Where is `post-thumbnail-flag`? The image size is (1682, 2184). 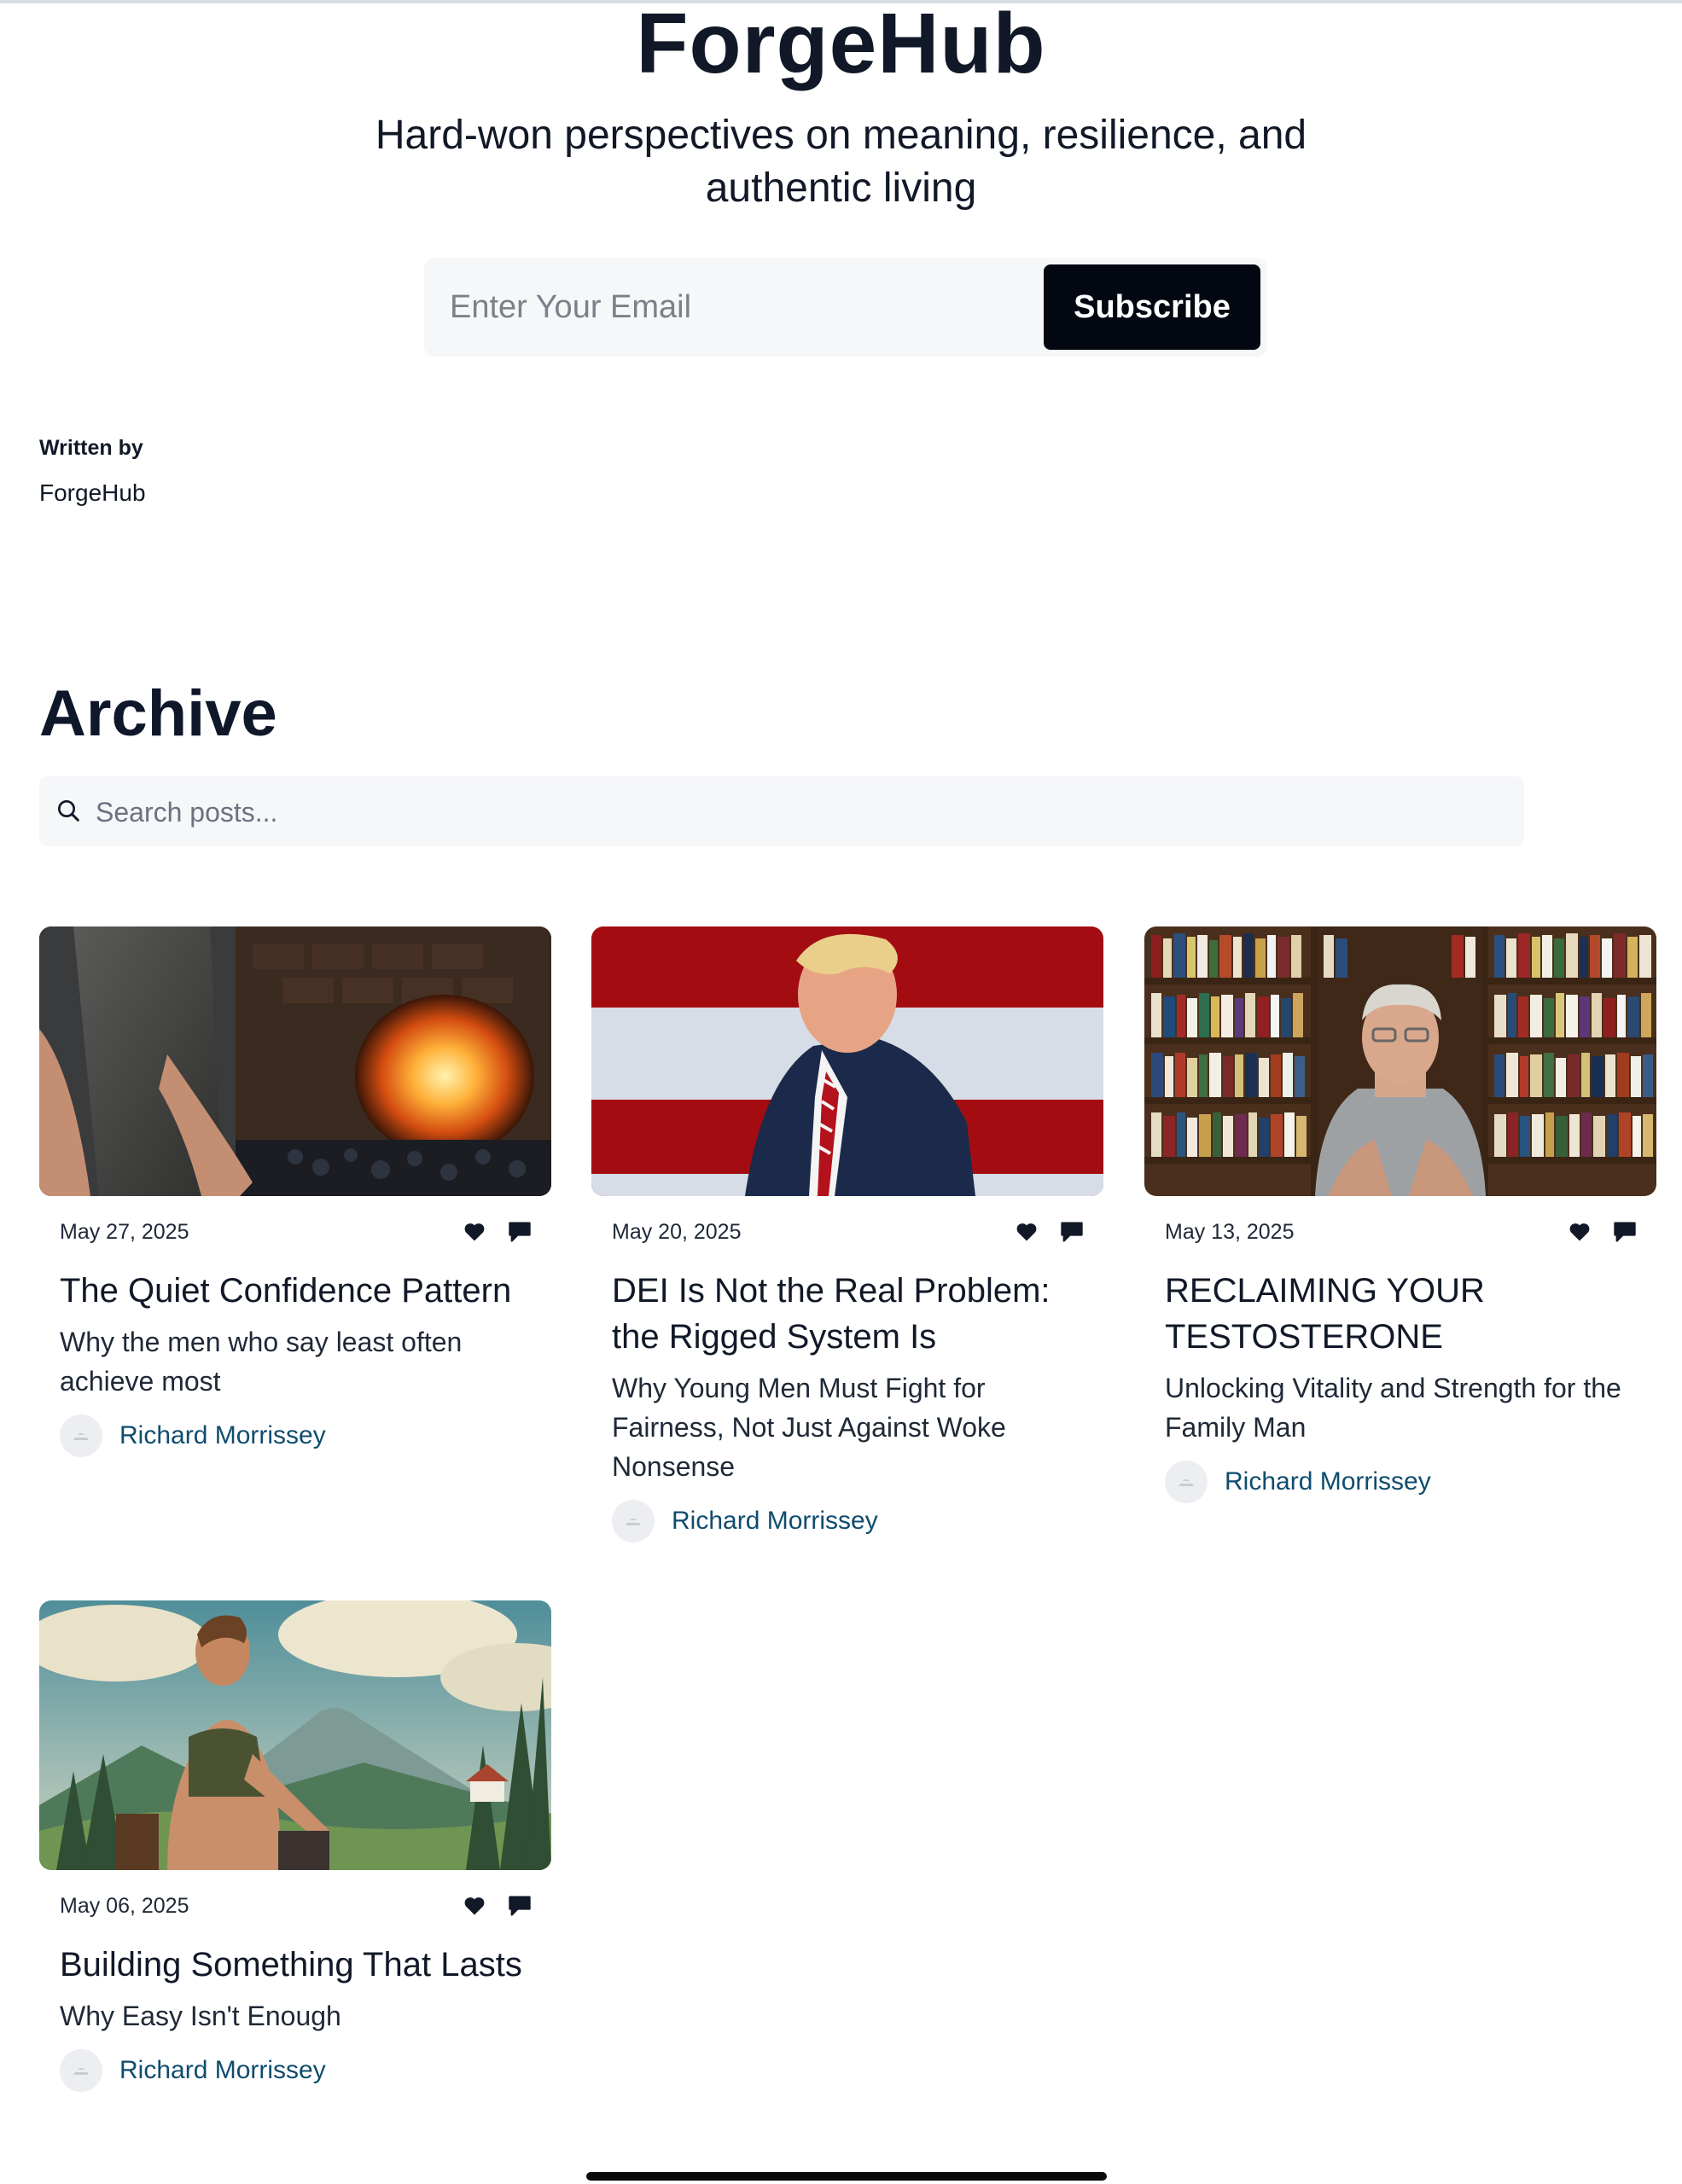
post-thumbnail-flag is located at coordinates (847, 1061).